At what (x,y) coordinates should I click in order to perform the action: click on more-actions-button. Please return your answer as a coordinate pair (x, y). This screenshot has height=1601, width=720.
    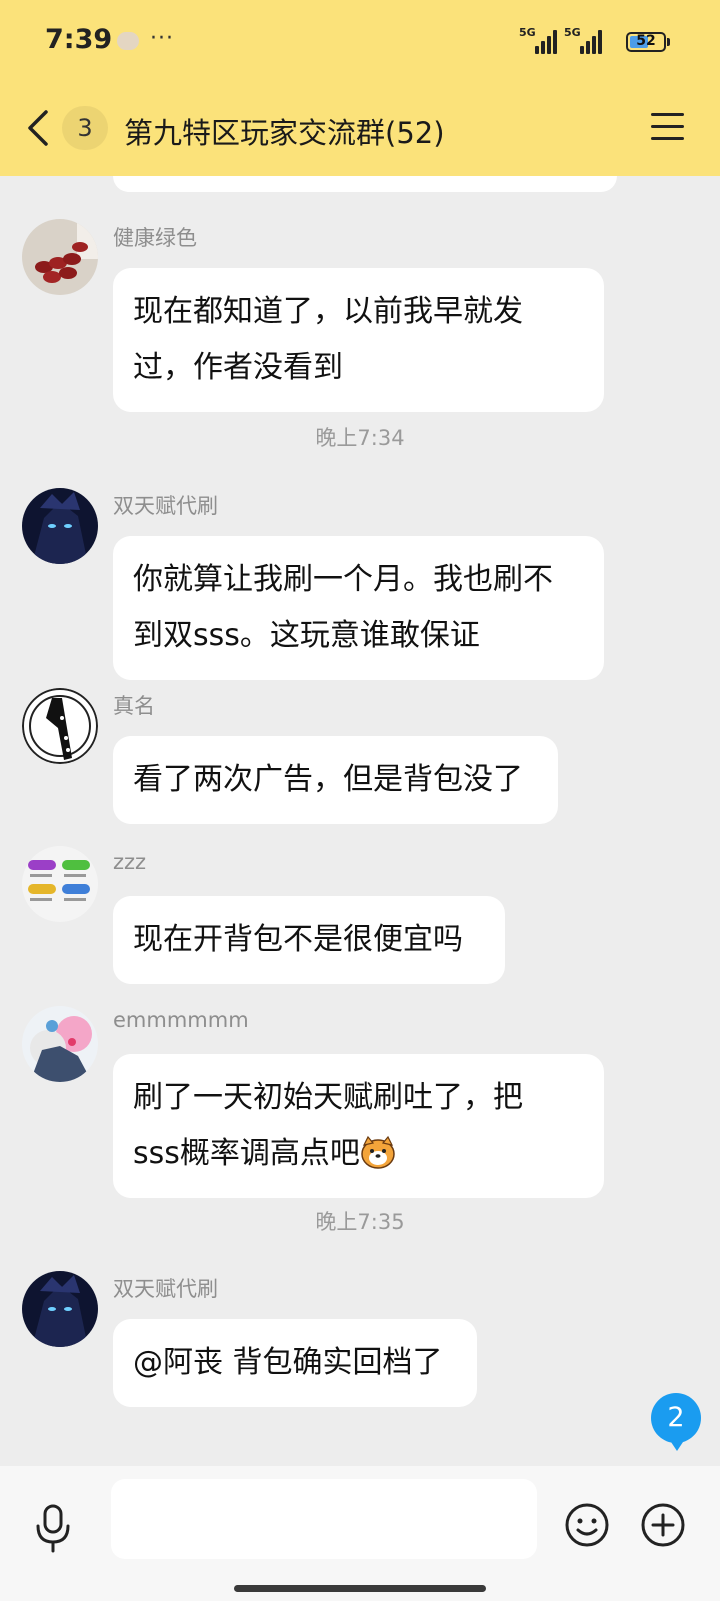
    Looking at the image, I should click on (663, 1525).